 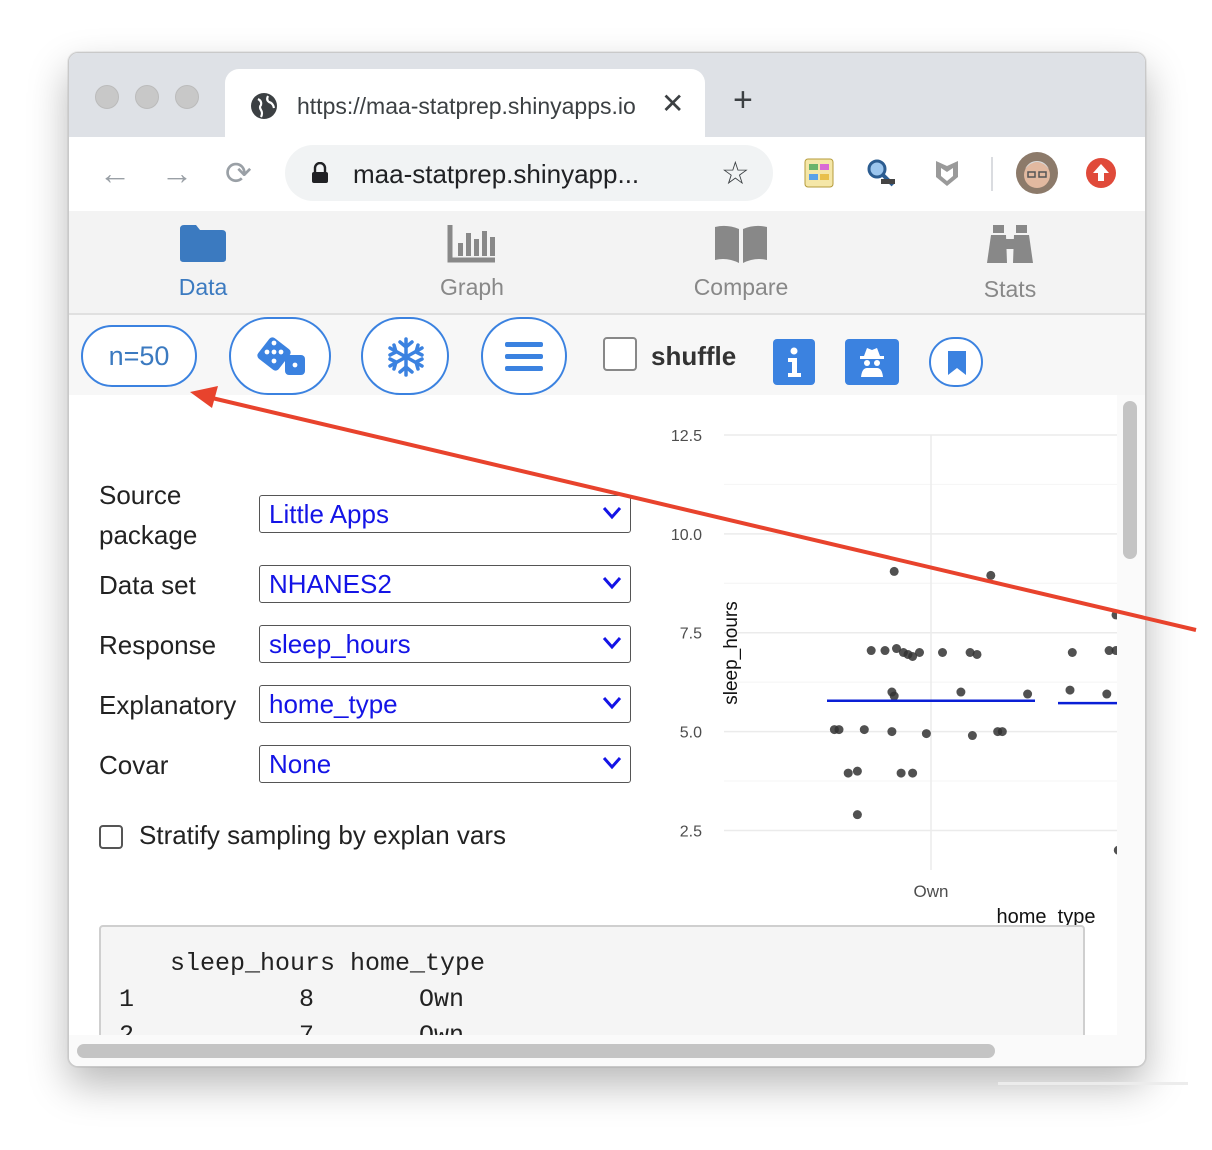 I want to click on annotation-arrow-head, so click(x=204, y=397).